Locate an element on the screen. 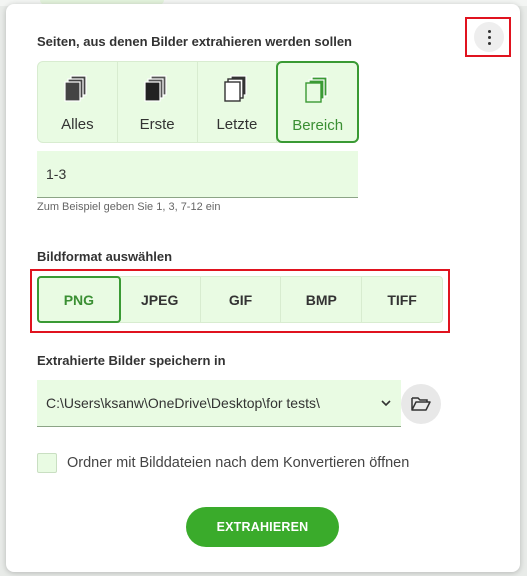 This screenshot has width=527, height=576. save-location-label: Extrahierte Bilder speichern in is located at coordinates (131, 360).